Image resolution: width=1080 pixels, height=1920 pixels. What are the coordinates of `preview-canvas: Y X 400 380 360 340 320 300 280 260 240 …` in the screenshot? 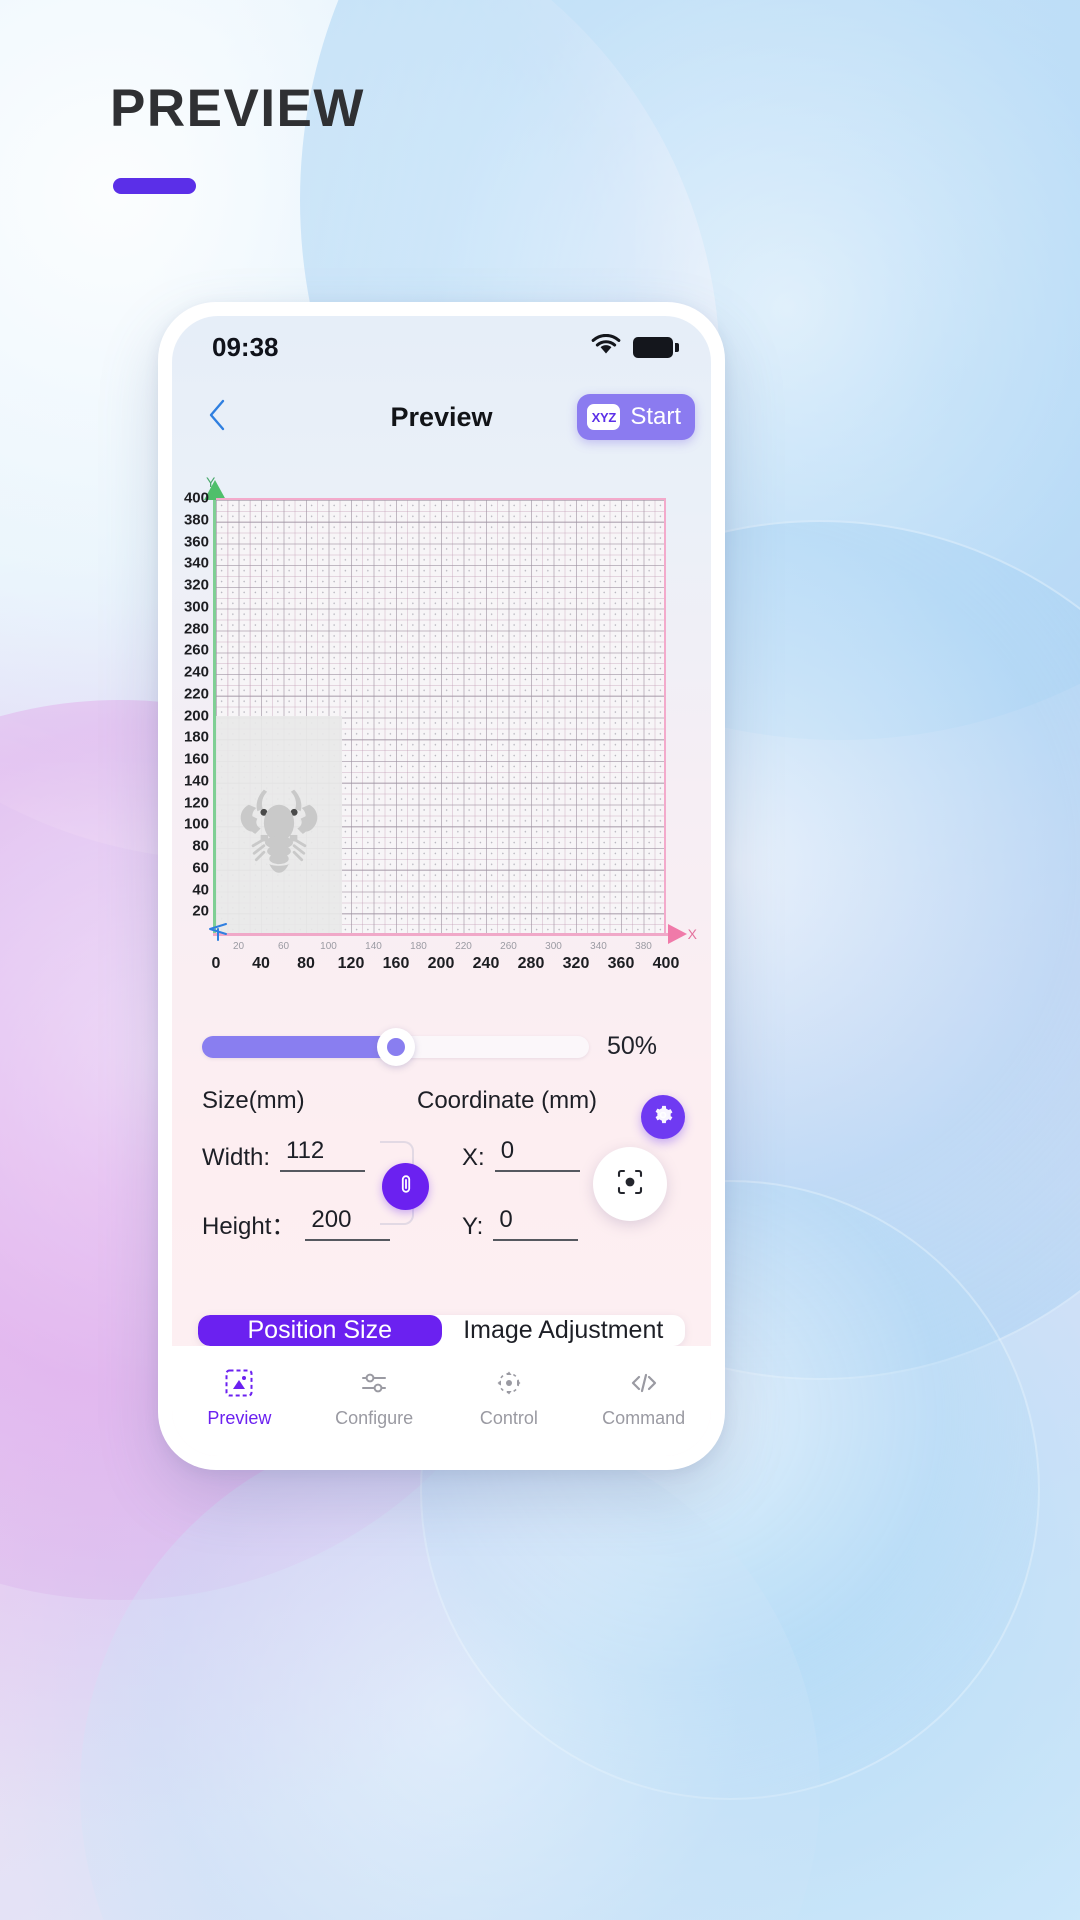 It's located at (440, 736).